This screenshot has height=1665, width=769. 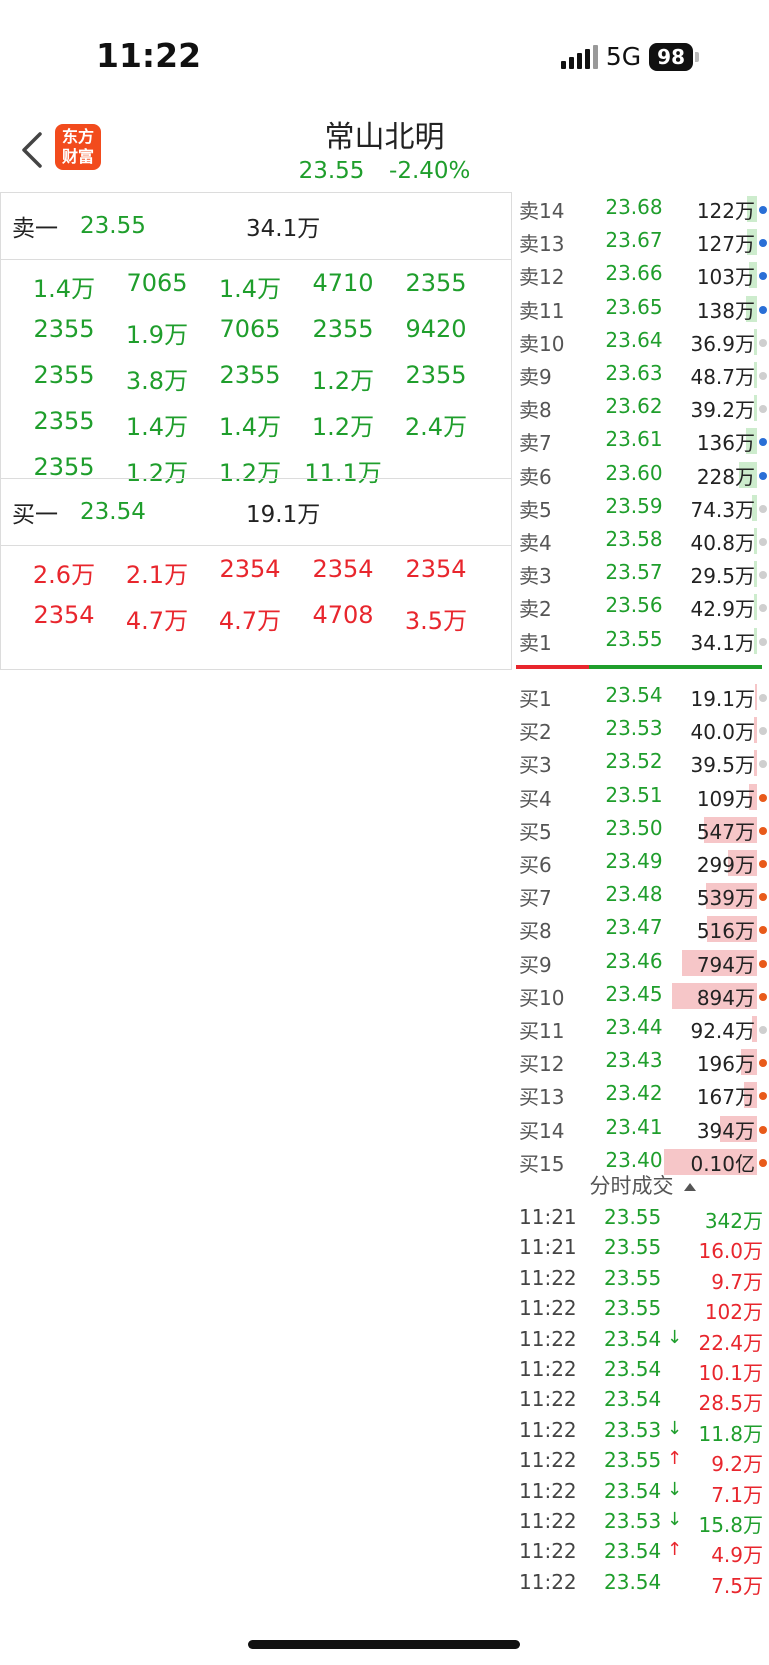 I want to click on tick-volume: 102万, so click(x=733, y=1312).